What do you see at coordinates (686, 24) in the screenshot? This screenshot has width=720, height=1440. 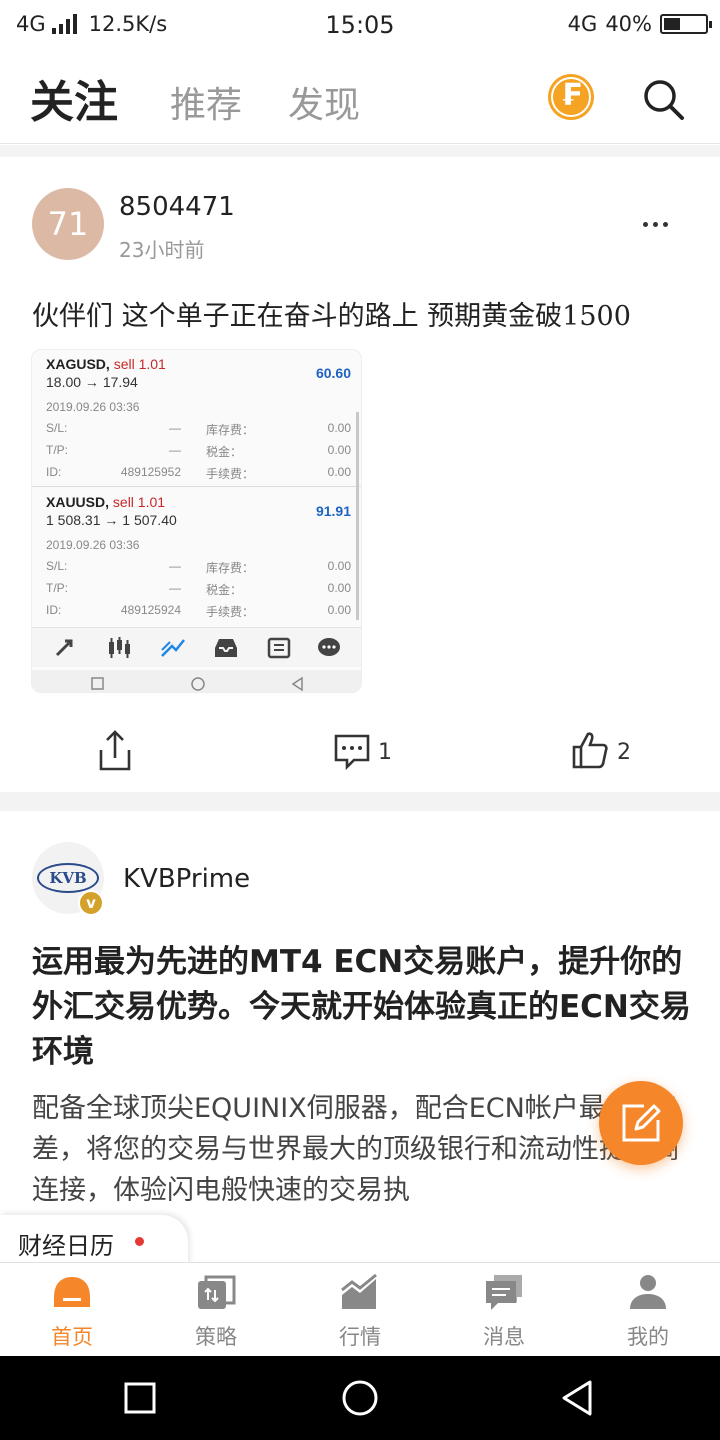 I see `battery-icon` at bounding box center [686, 24].